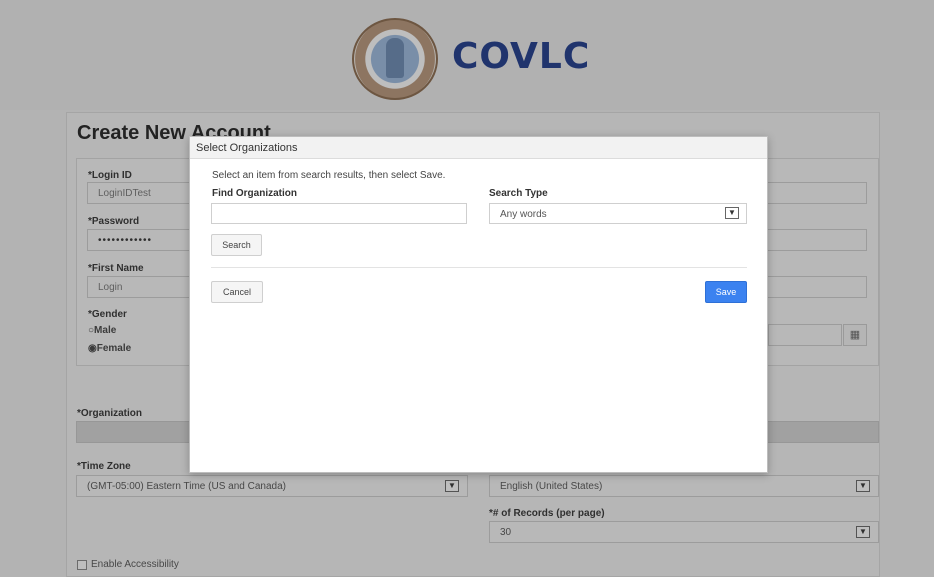  I want to click on dialog-title: Select Organizations, so click(478, 148).